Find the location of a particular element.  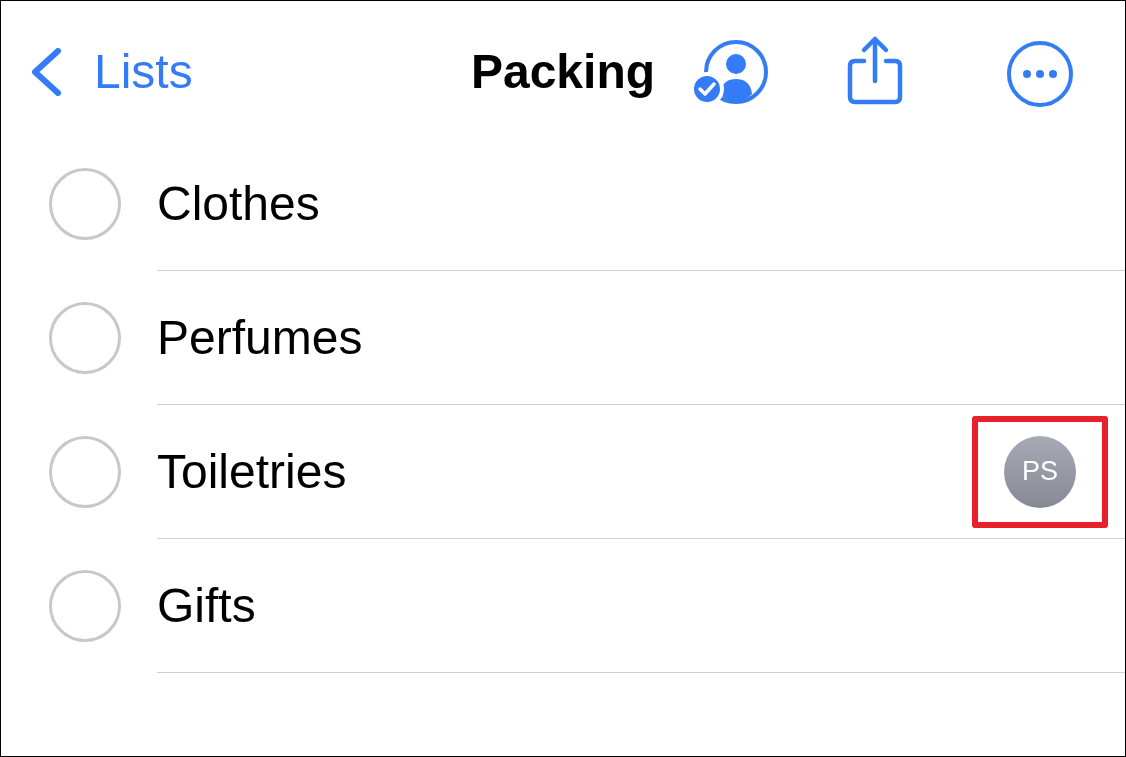

item-name: Clothes is located at coordinates (238, 203).